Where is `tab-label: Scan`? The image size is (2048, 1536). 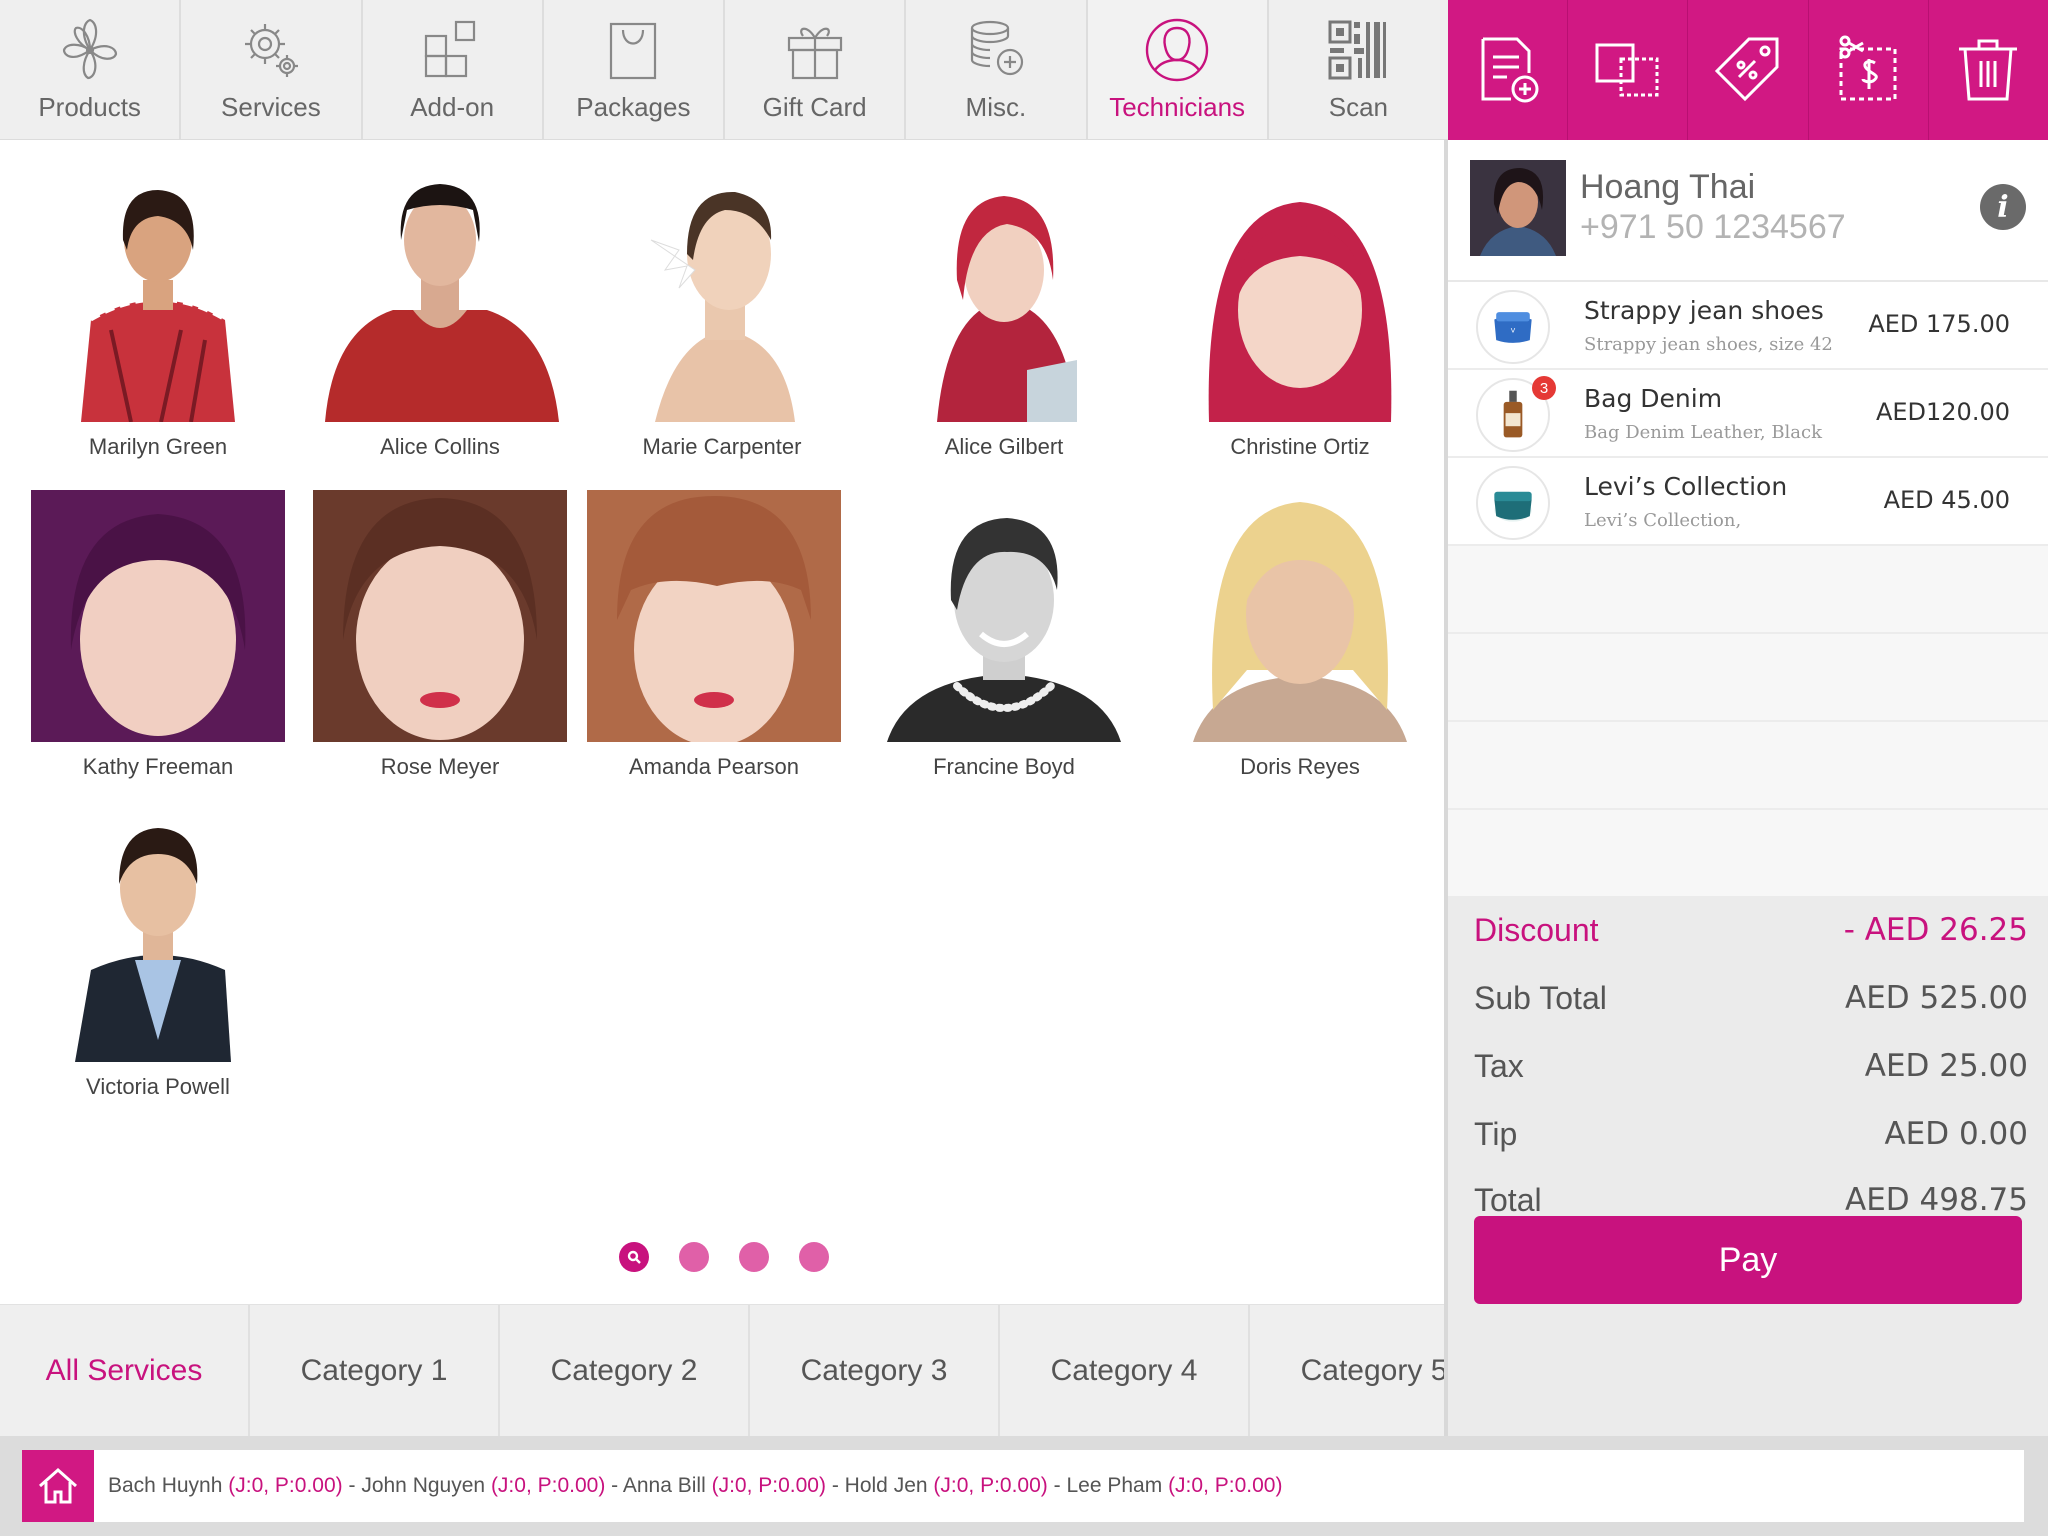 tab-label: Scan is located at coordinates (1358, 107).